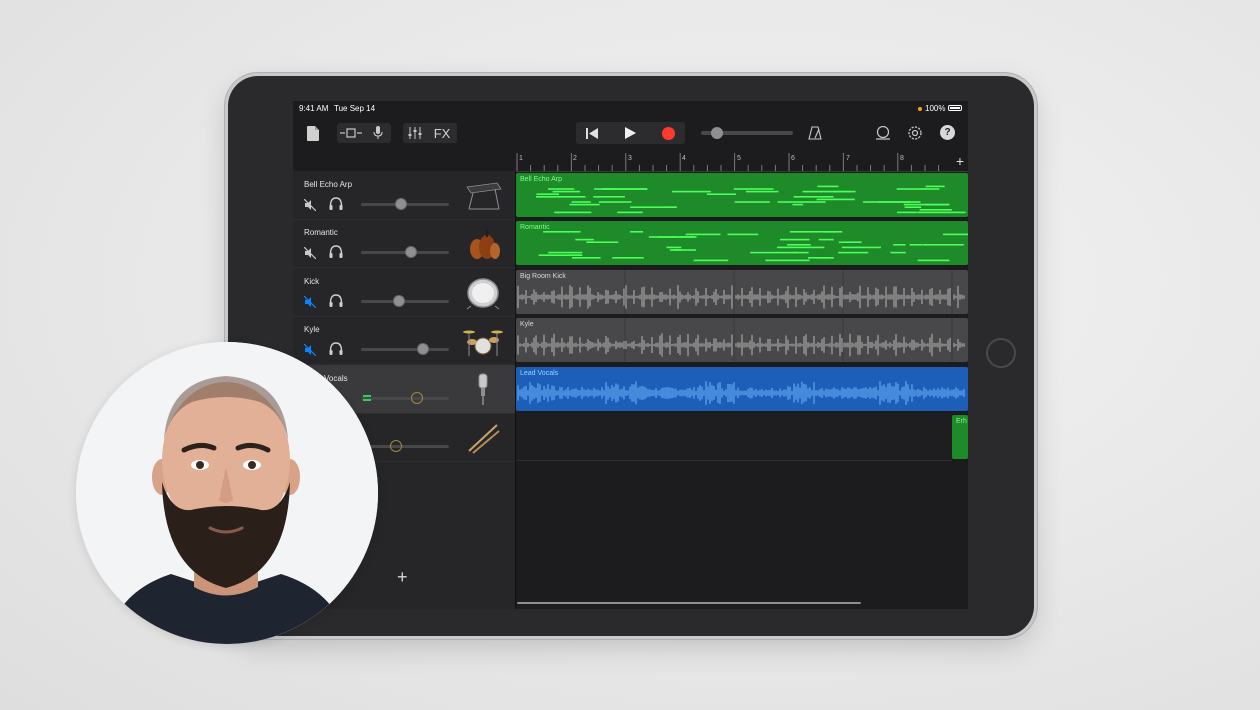  I want to click on transport-group, so click(630, 133).